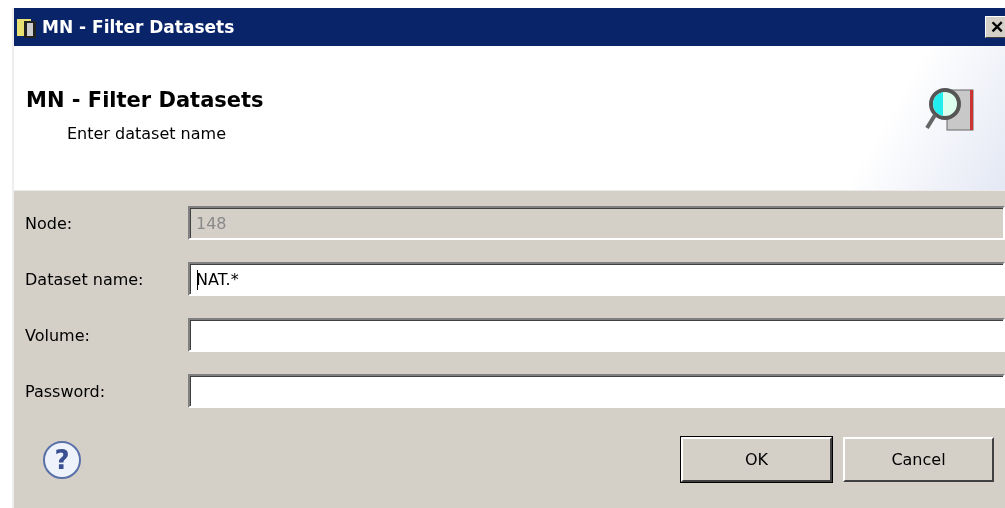  Describe the element at coordinates (65, 391) in the screenshot. I see `field-label: Password:` at that location.